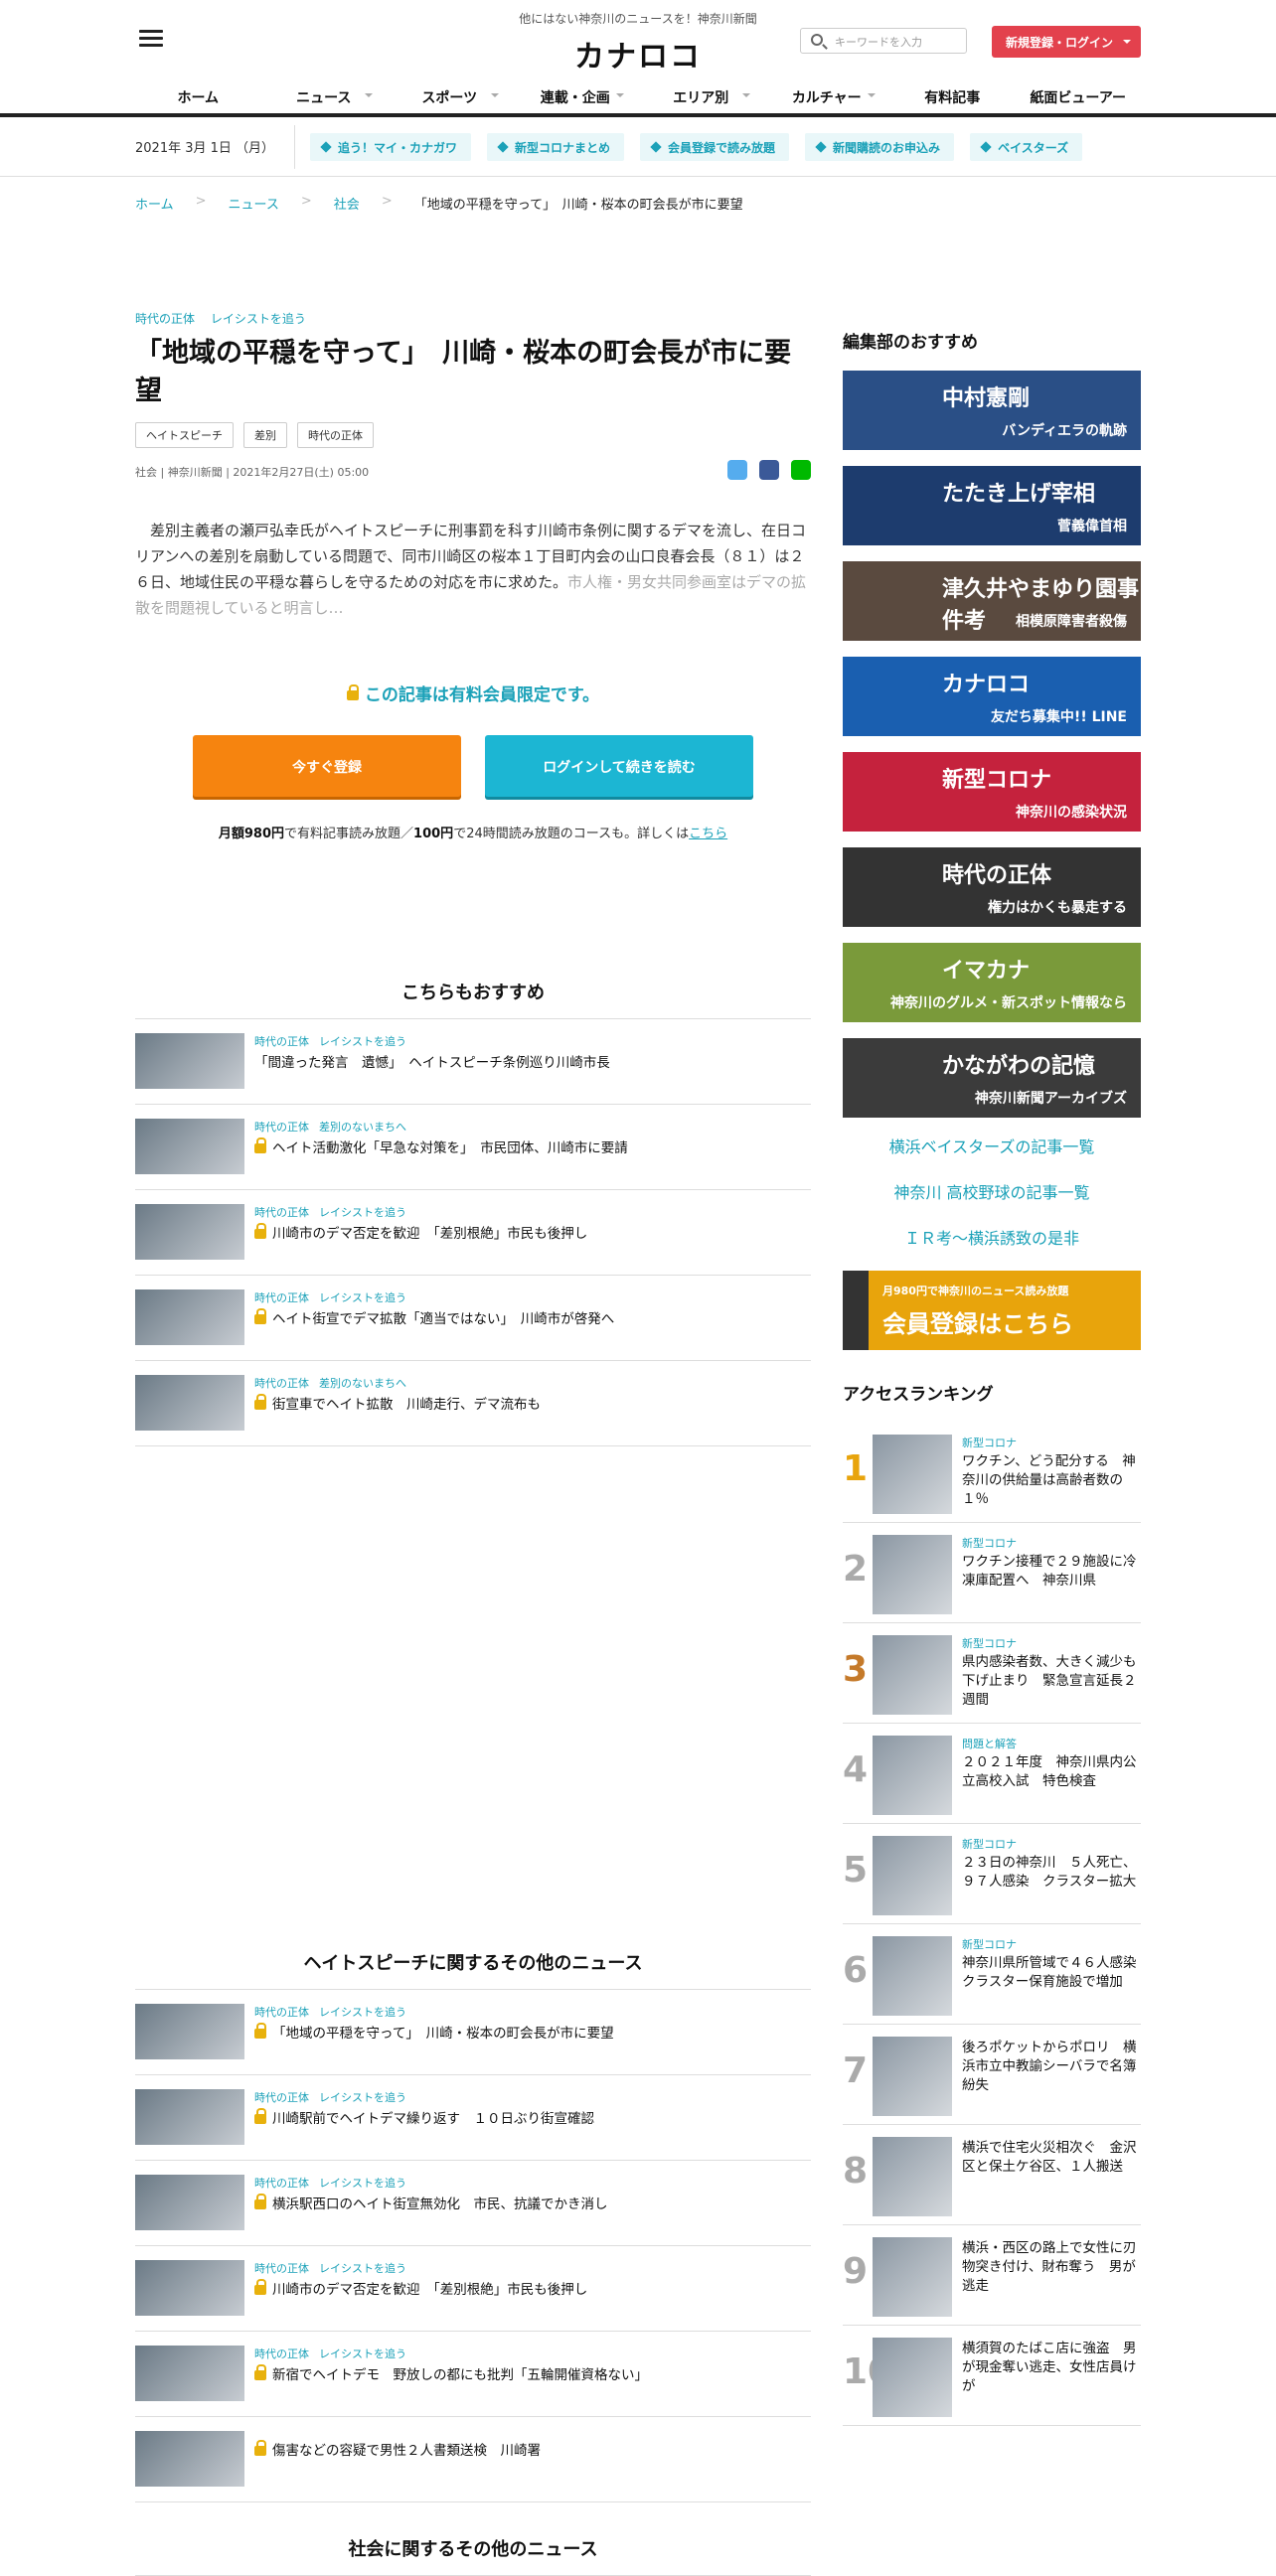  I want to click on ranking-item: 7 後ろポケットからポロリ 横浜市立中教諭シーバラで名簿紛失, so click(992, 2075).